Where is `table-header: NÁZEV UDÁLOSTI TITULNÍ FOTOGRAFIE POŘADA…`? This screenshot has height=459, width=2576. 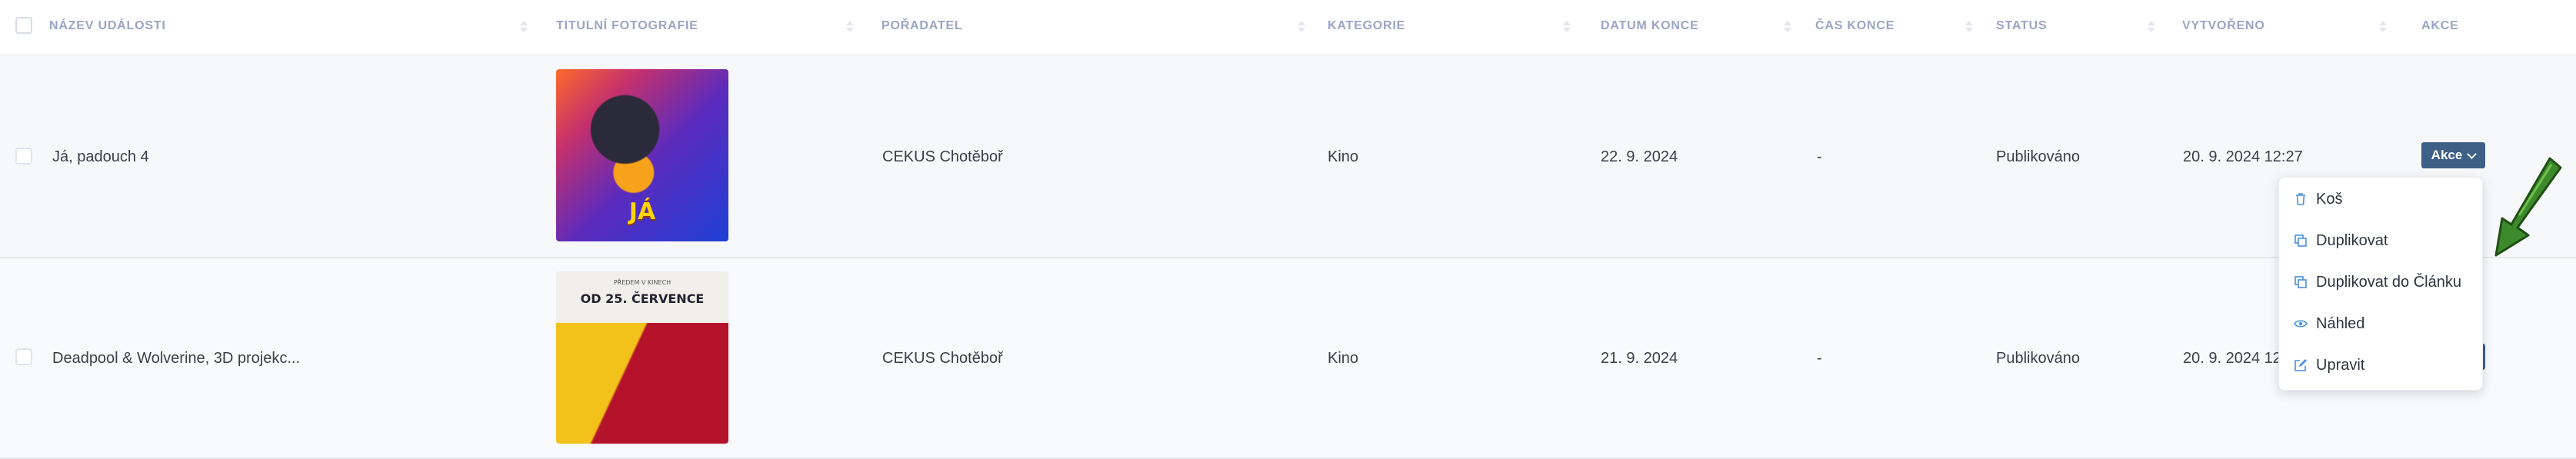 table-header: NÁZEV UDÁLOSTI TITULNÍ FOTOGRAFIE POŘADA… is located at coordinates (1288, 28).